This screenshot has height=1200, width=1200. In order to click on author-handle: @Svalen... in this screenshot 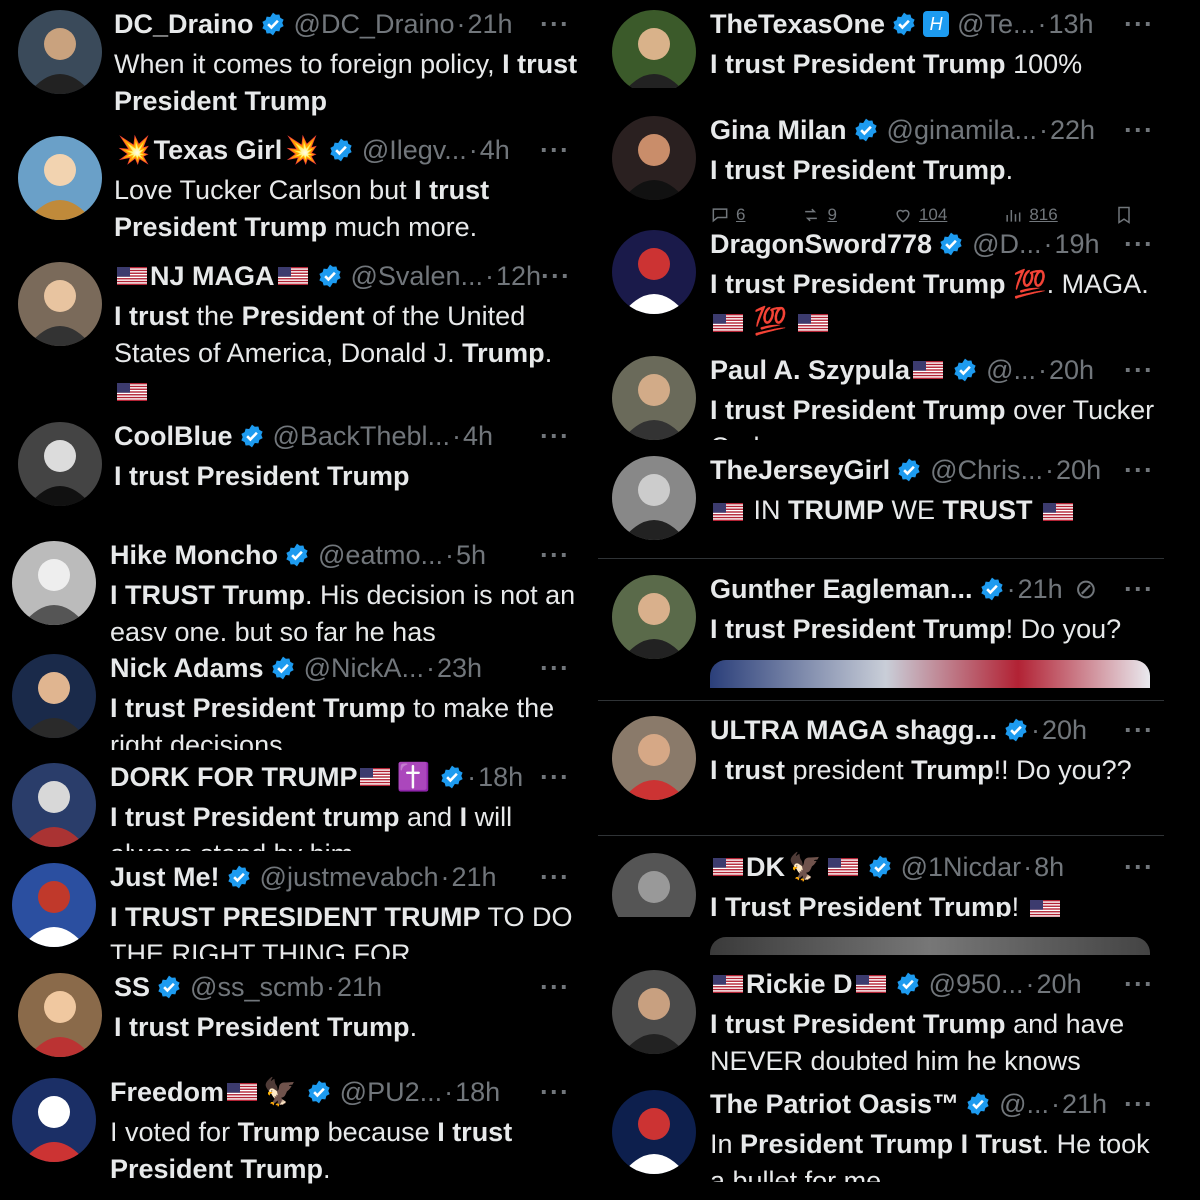, I will do `click(417, 276)`.